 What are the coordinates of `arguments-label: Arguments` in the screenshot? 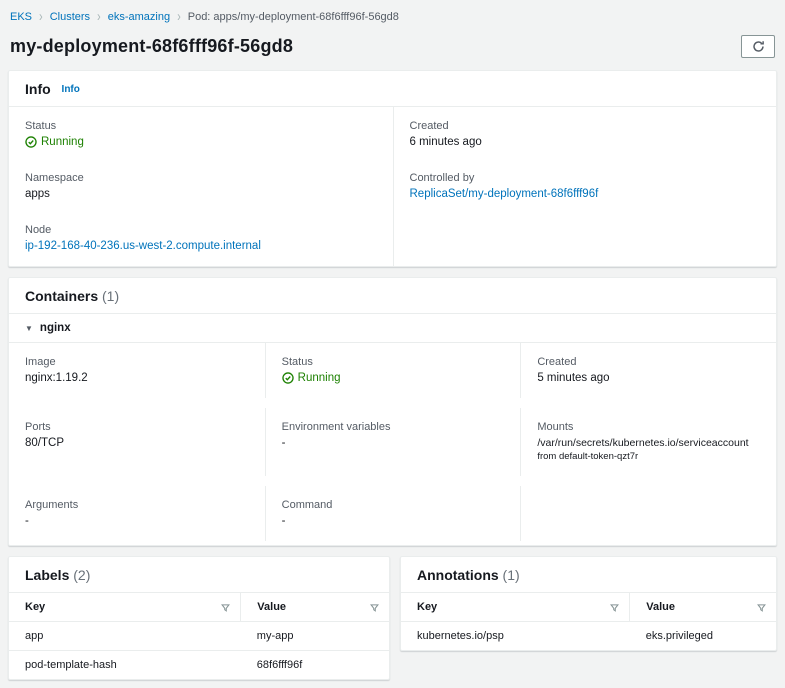 It's located at (52, 505).